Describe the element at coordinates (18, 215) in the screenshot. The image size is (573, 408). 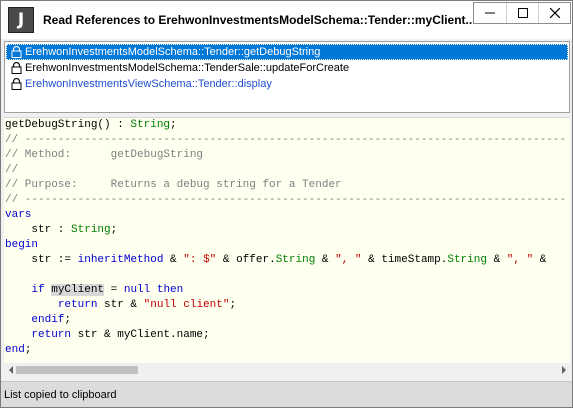
I see `code-line: vars` at that location.